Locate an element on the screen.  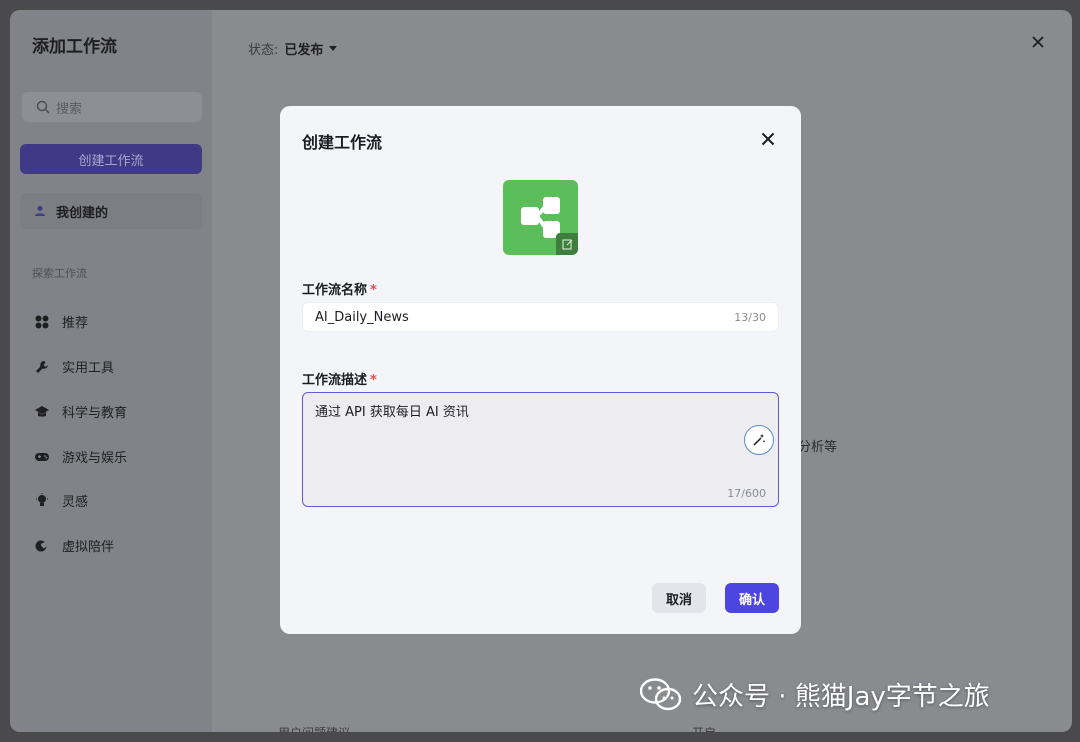
status-label: 状态: is located at coordinates (263, 50).